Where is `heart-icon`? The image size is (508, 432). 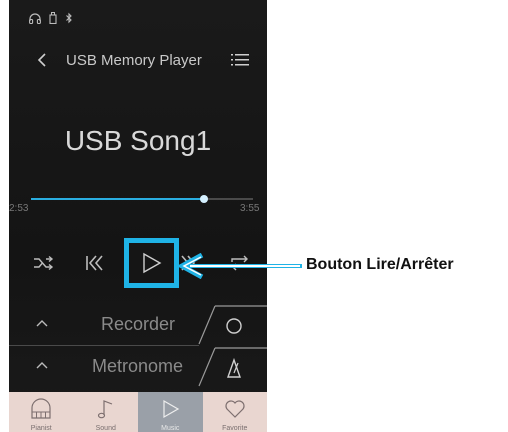
heart-icon is located at coordinates (235, 409).